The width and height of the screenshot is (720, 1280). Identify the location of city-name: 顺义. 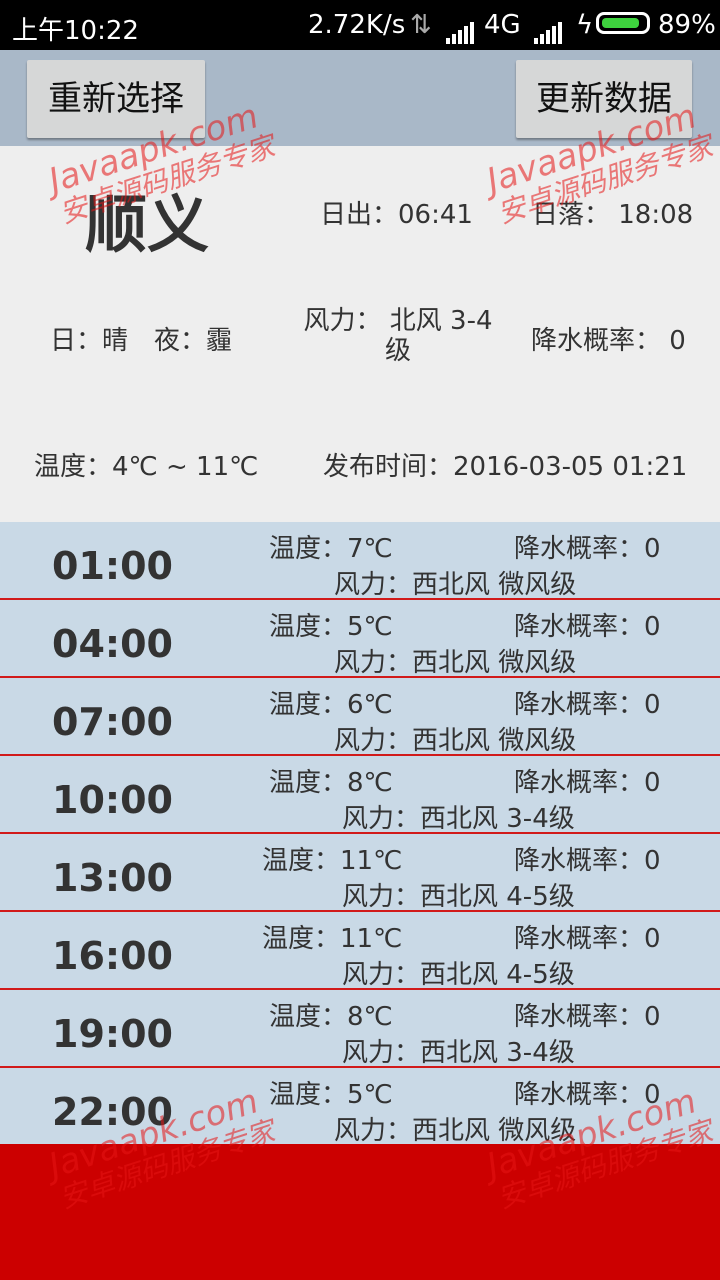
(147, 224).